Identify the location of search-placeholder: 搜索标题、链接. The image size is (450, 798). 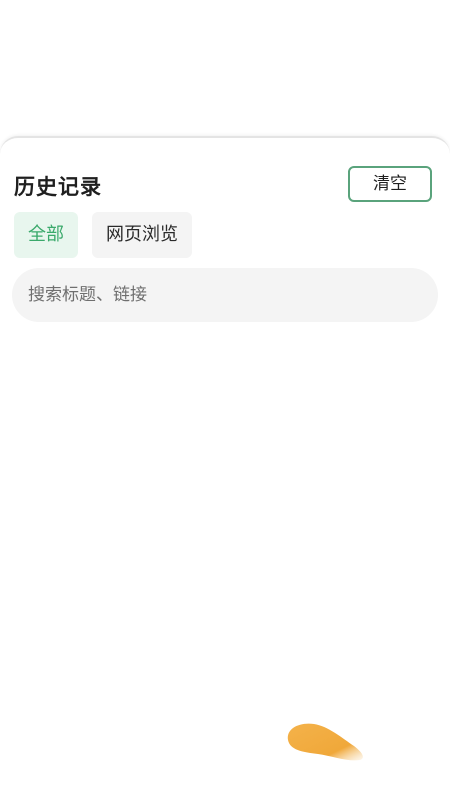
(87, 295).